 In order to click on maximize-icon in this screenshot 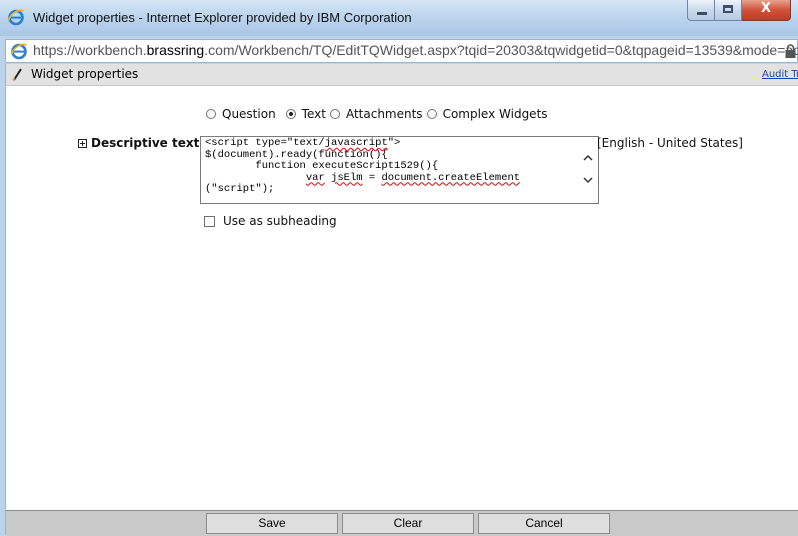, I will do `click(728, 9)`.